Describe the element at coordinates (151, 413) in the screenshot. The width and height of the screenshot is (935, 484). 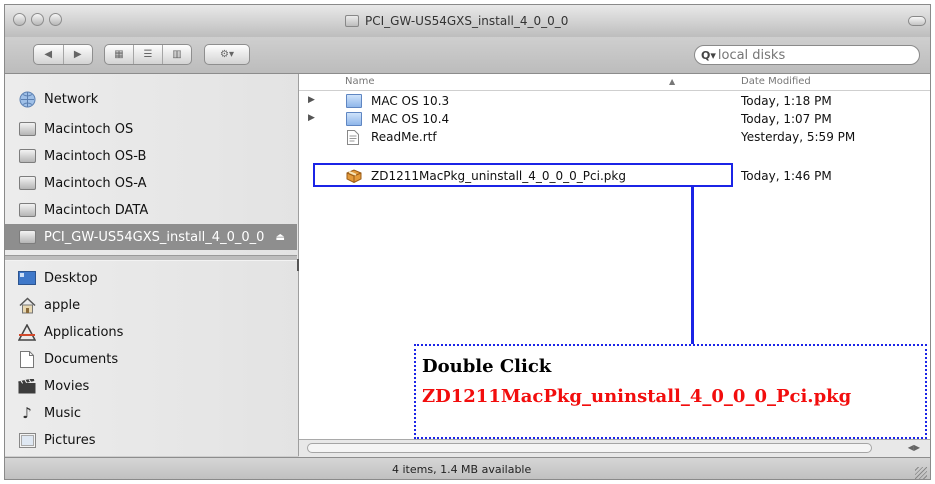
I see `sidebar-item-music: ♪ Music` at that location.